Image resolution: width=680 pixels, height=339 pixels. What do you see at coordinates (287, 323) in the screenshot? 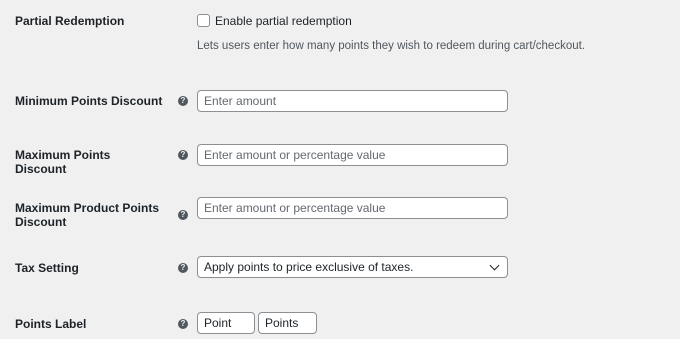
I see `points-label-plural-input: Points` at bounding box center [287, 323].